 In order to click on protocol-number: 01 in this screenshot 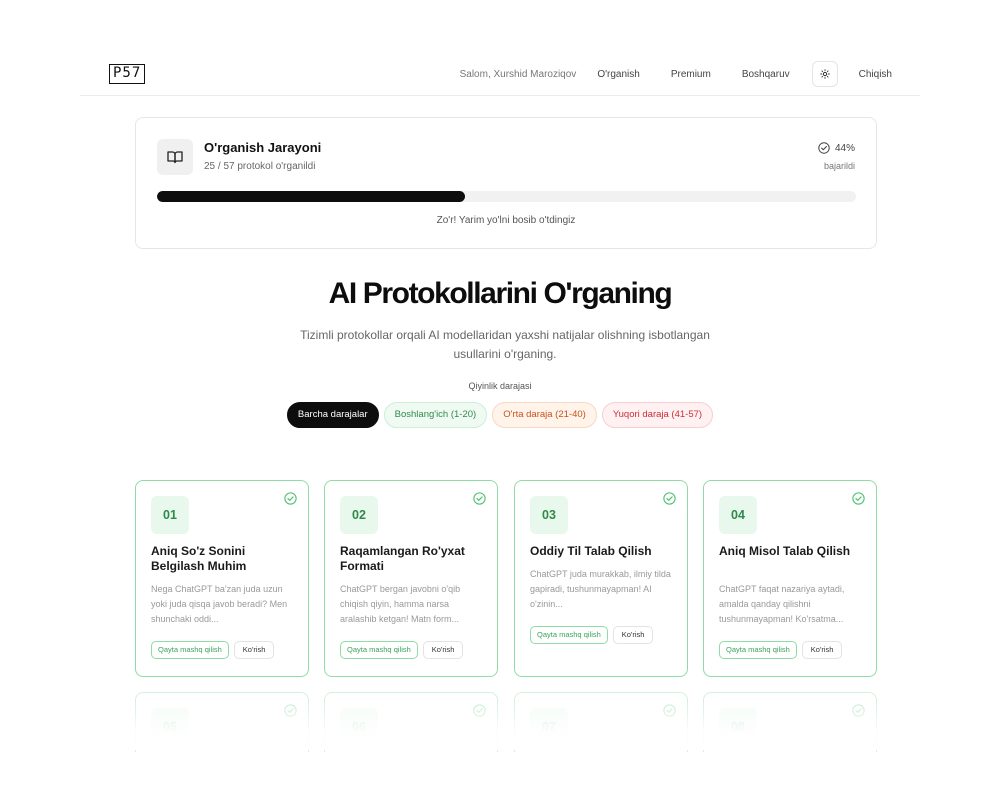, I will do `click(170, 515)`.